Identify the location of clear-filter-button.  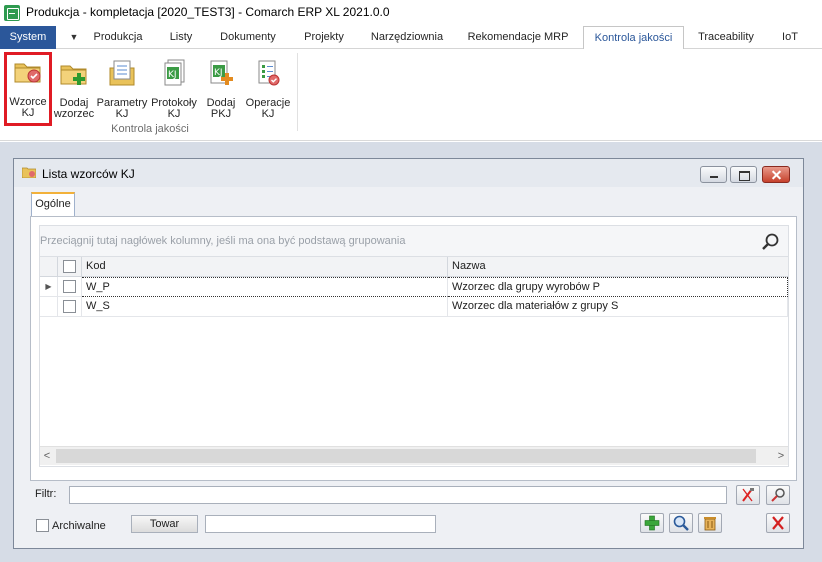
(748, 495).